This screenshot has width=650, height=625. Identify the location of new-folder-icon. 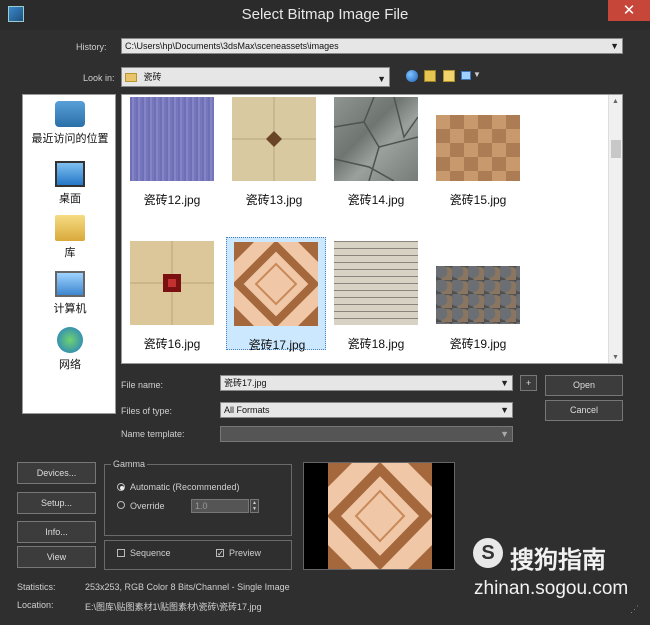
(449, 76).